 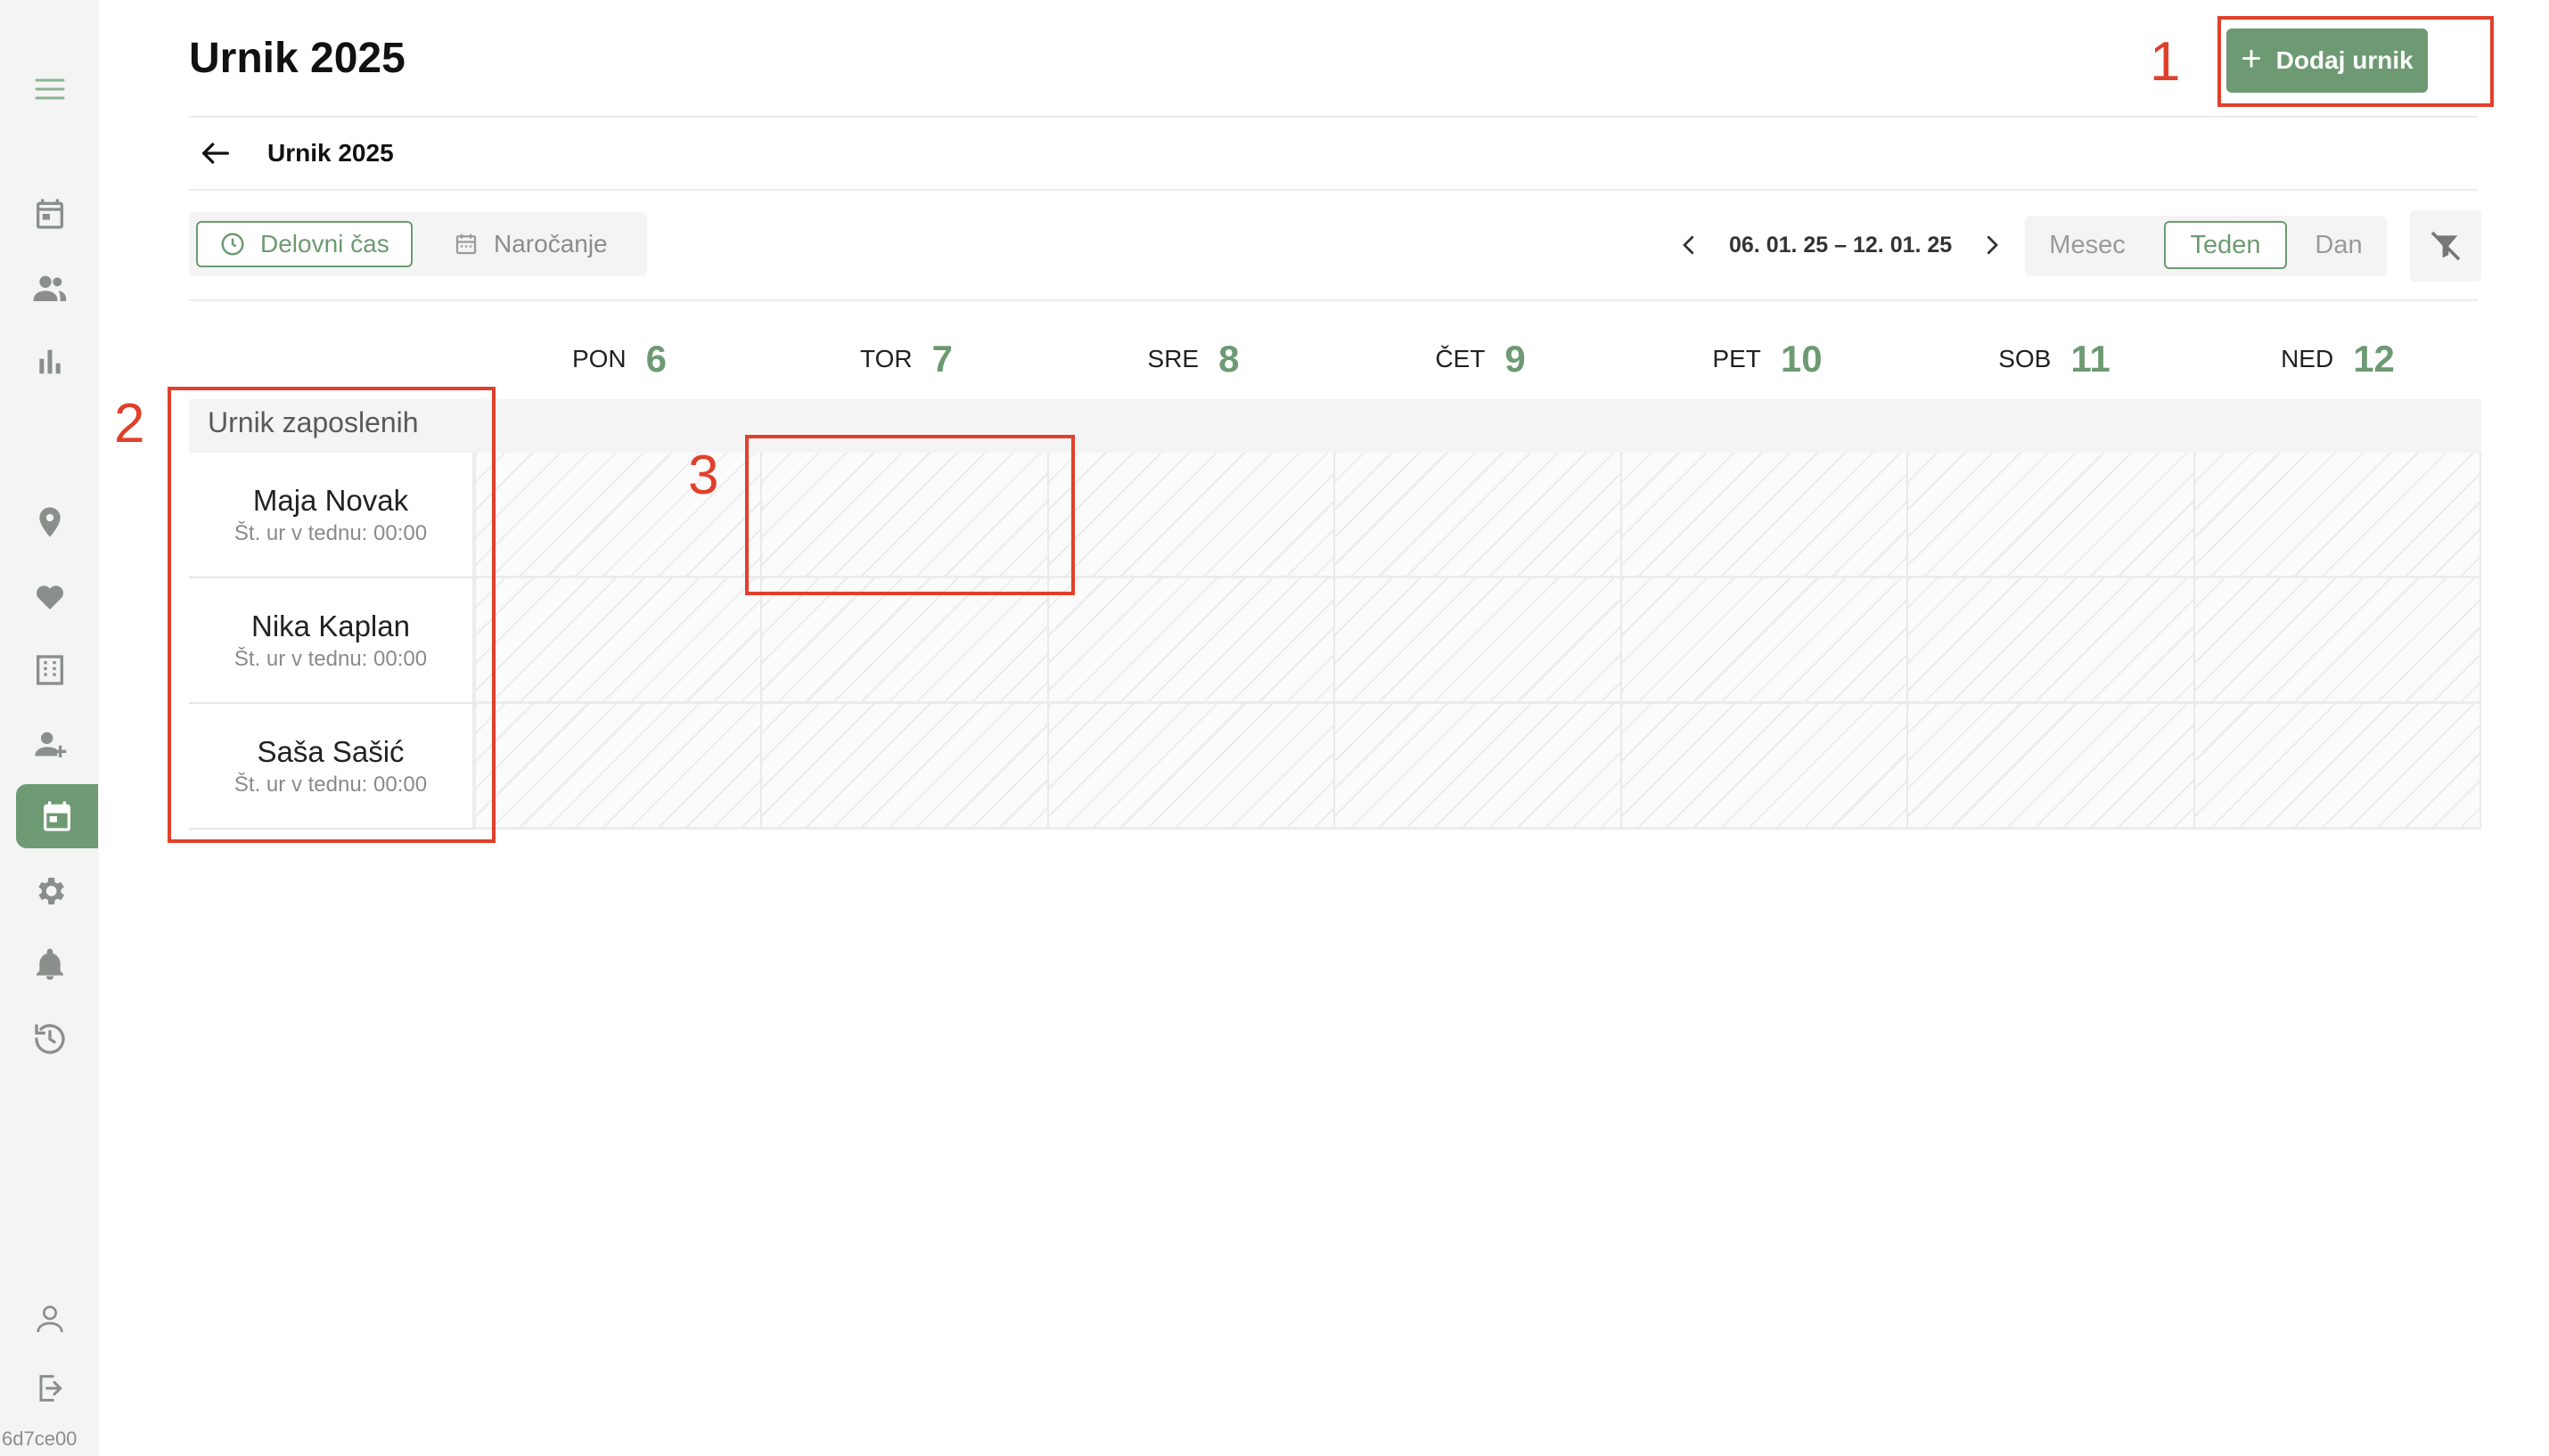 What do you see at coordinates (551, 244) in the screenshot?
I see `tab-booking-label: Naročanje` at bounding box center [551, 244].